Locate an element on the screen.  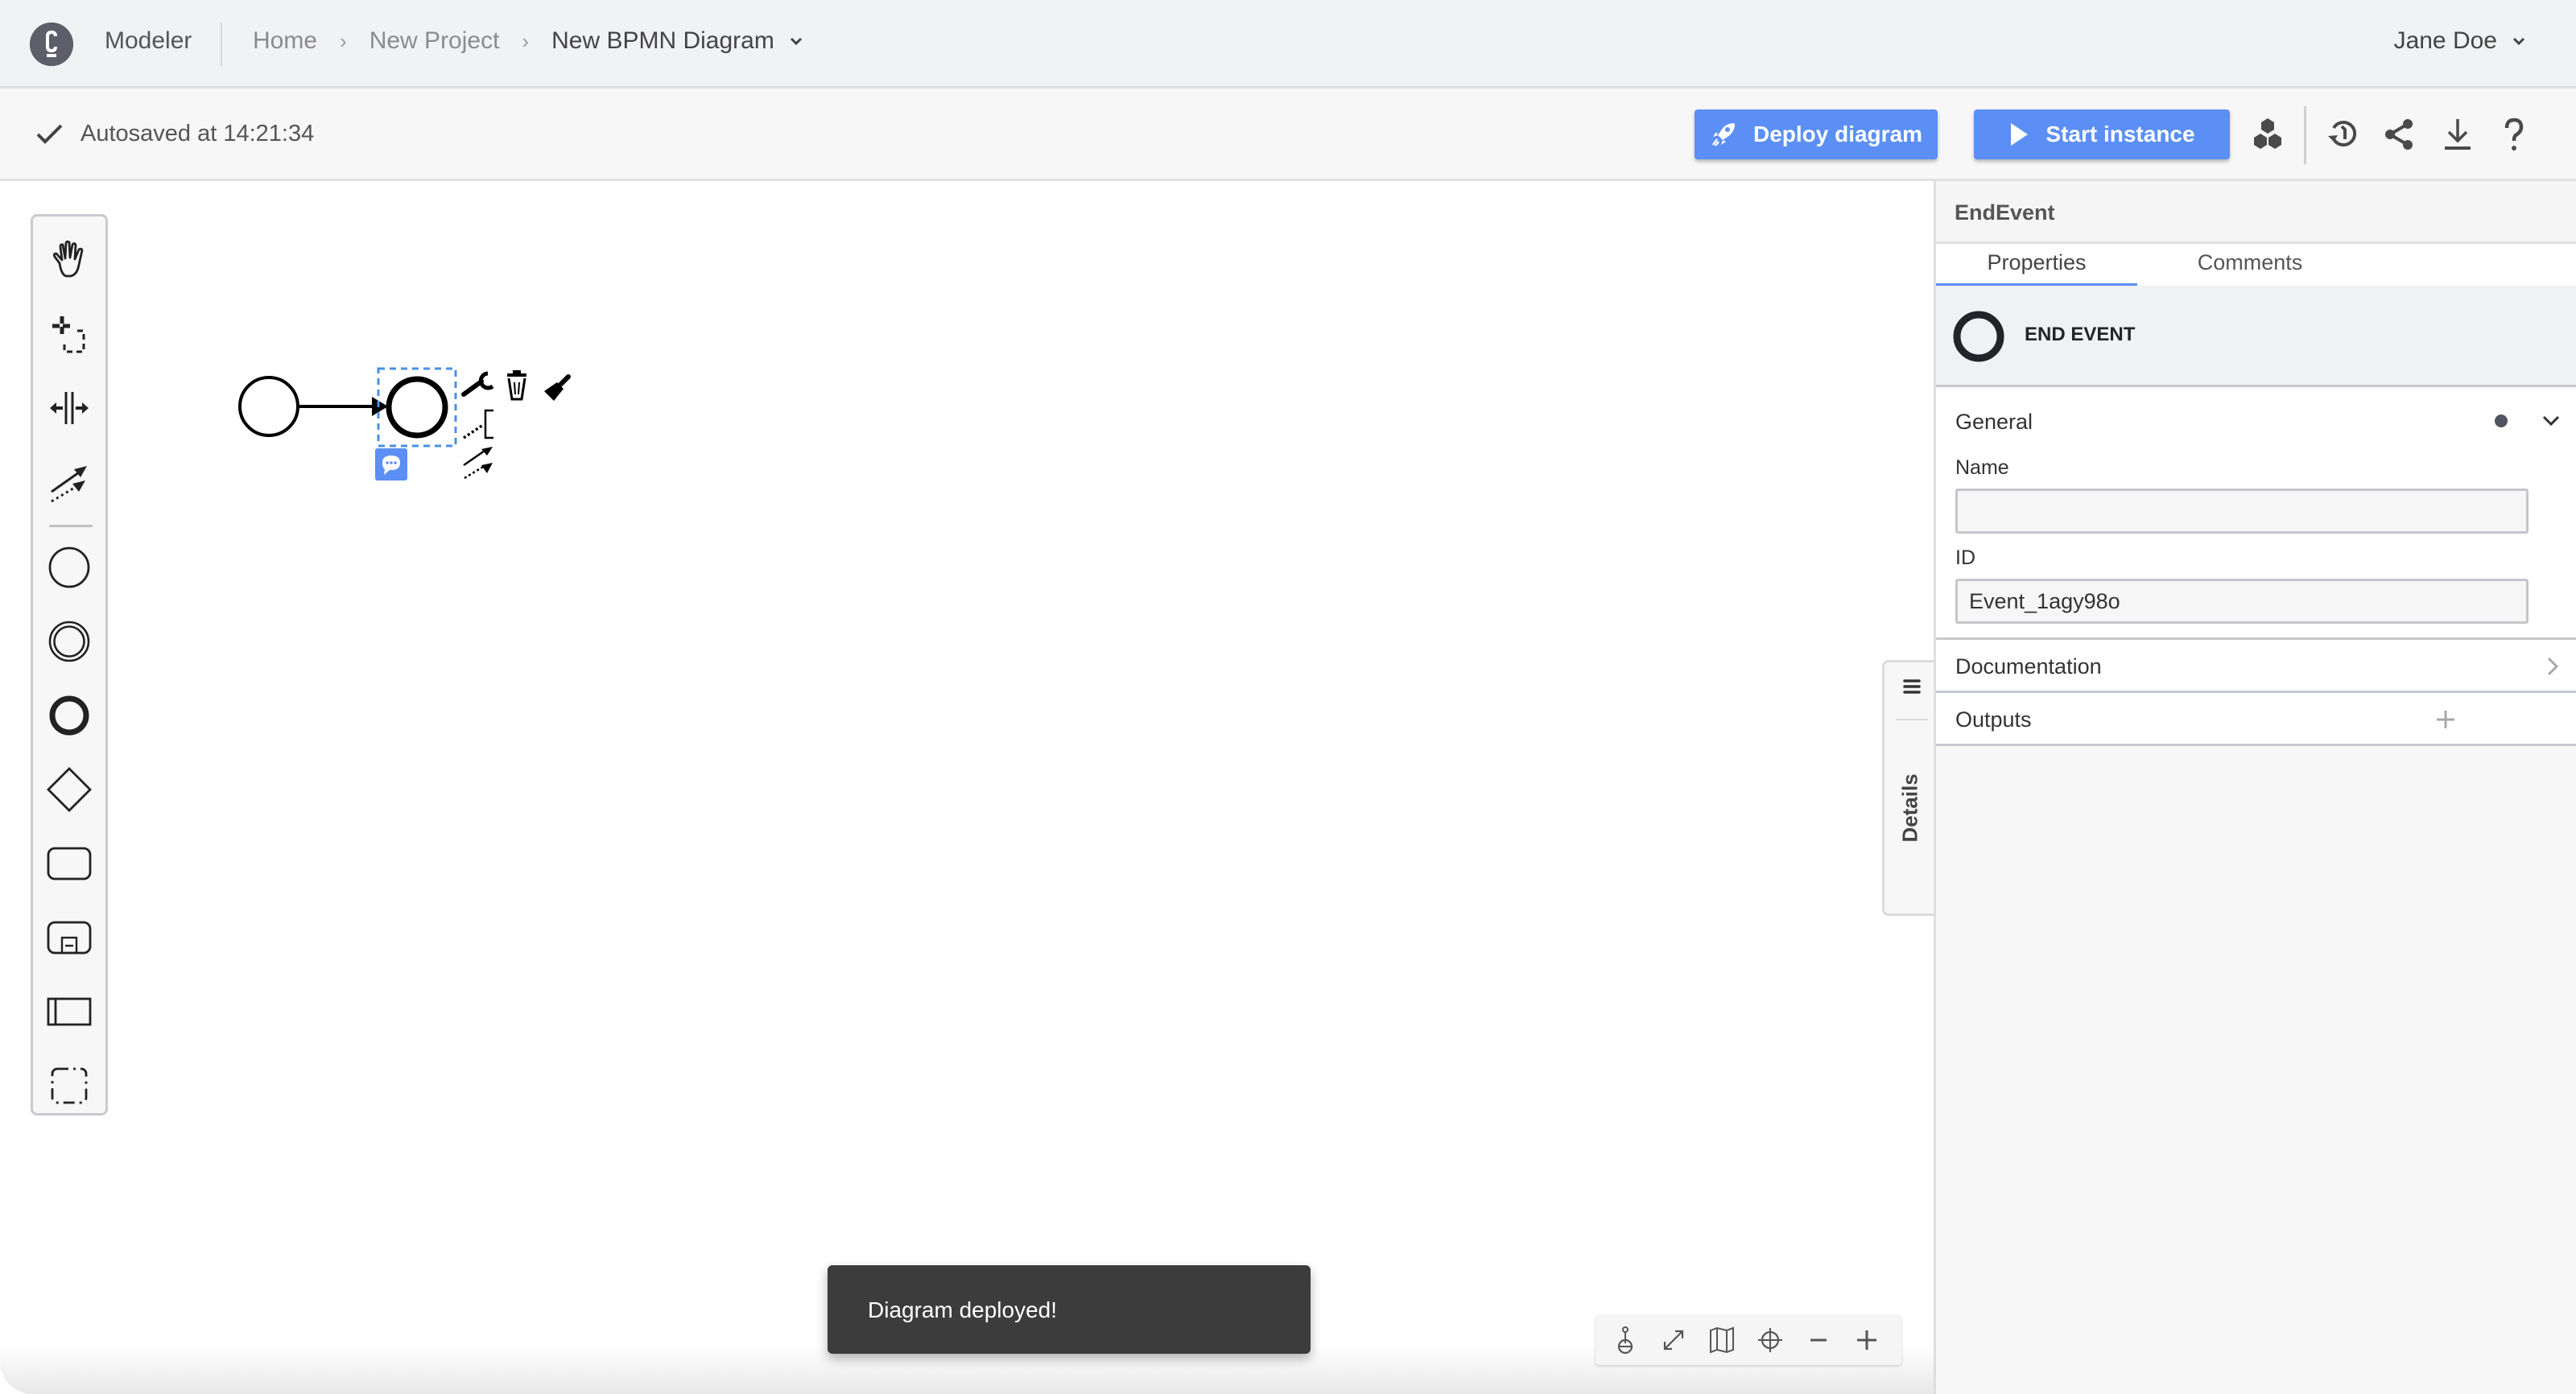
deploy-diagram-button: Deploy diagram is located at coordinates (1816, 134).